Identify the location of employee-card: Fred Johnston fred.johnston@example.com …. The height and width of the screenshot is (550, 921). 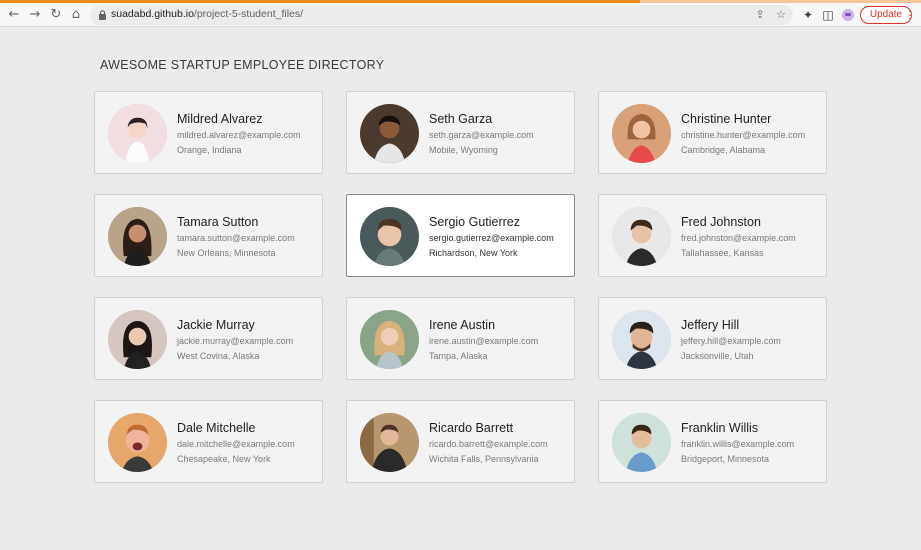
(712, 235).